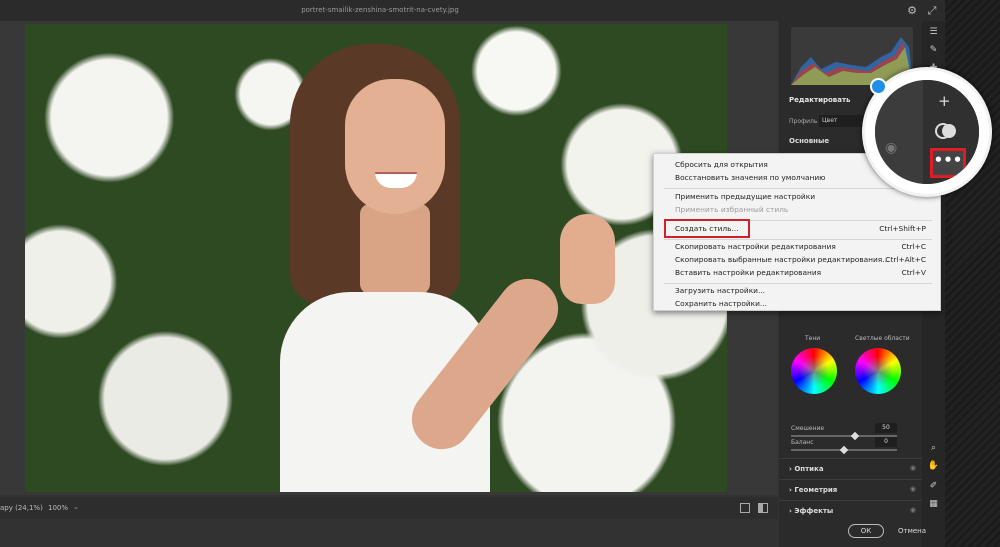  Describe the element at coordinates (58, 508) in the screenshot. I see `zoom-100-label: 100%` at that location.